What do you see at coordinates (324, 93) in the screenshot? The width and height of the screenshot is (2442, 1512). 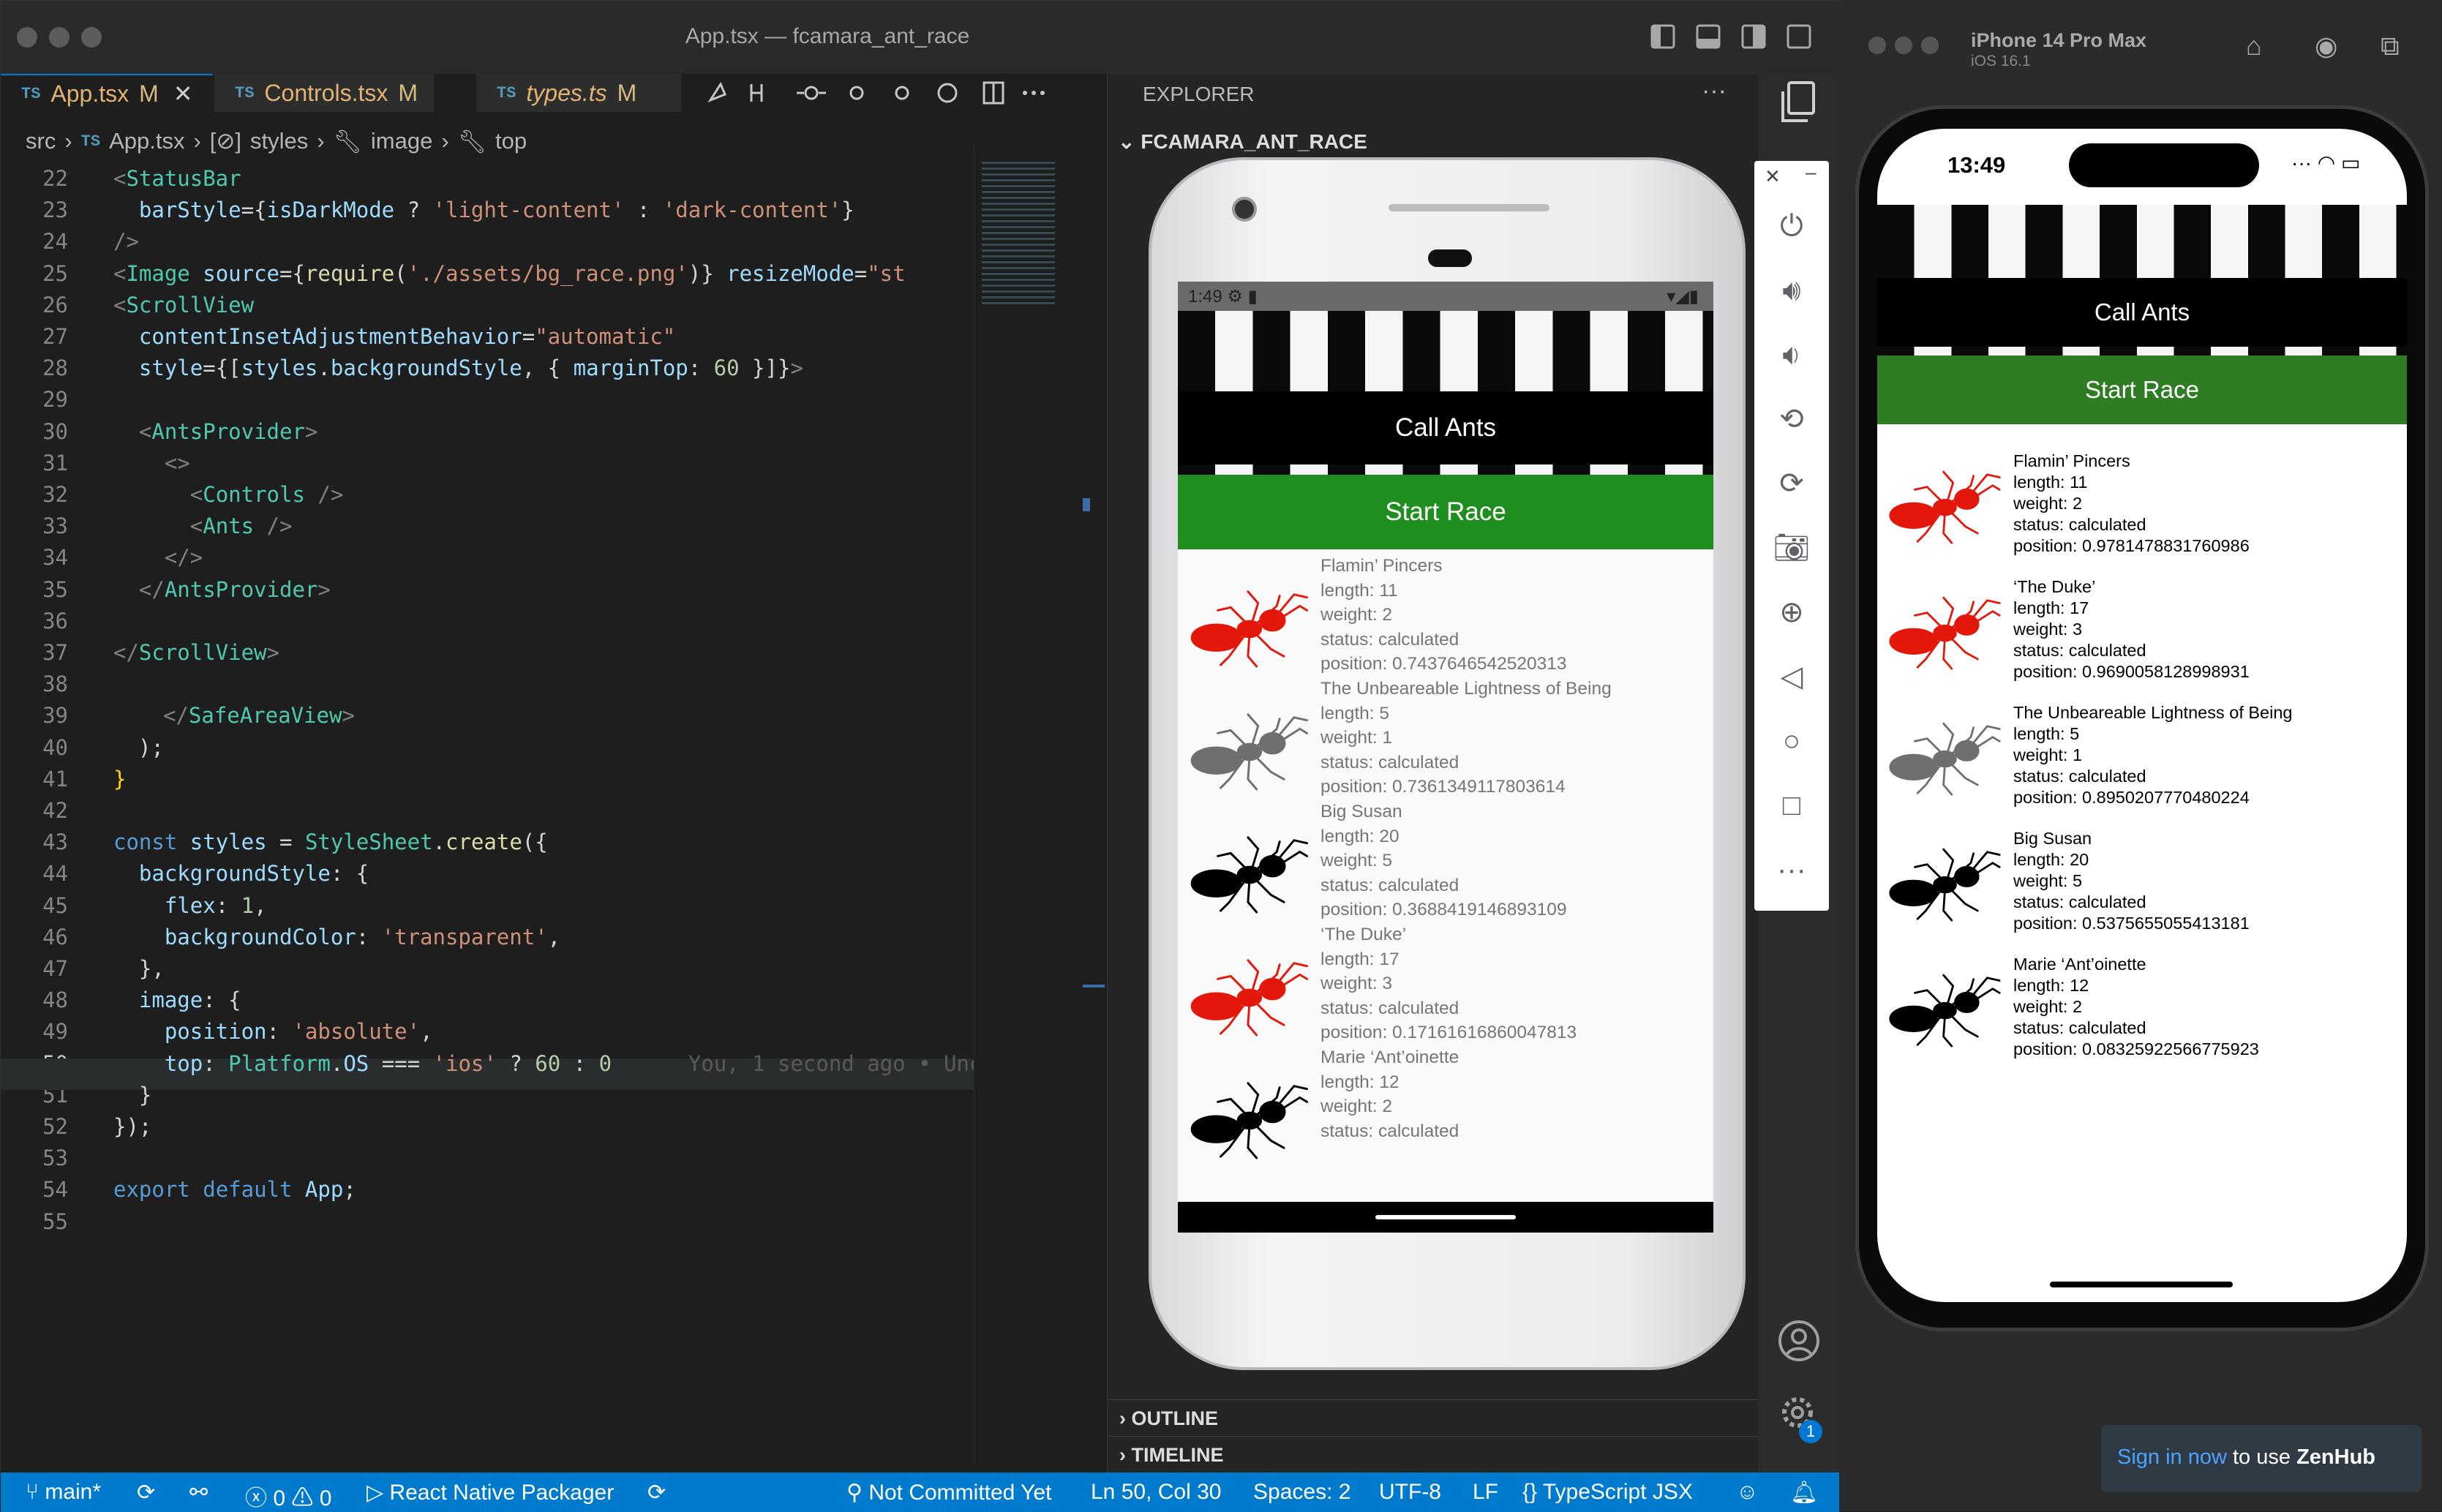 I see `tab-controls-tsx: TS Controls.tsx M` at bounding box center [324, 93].